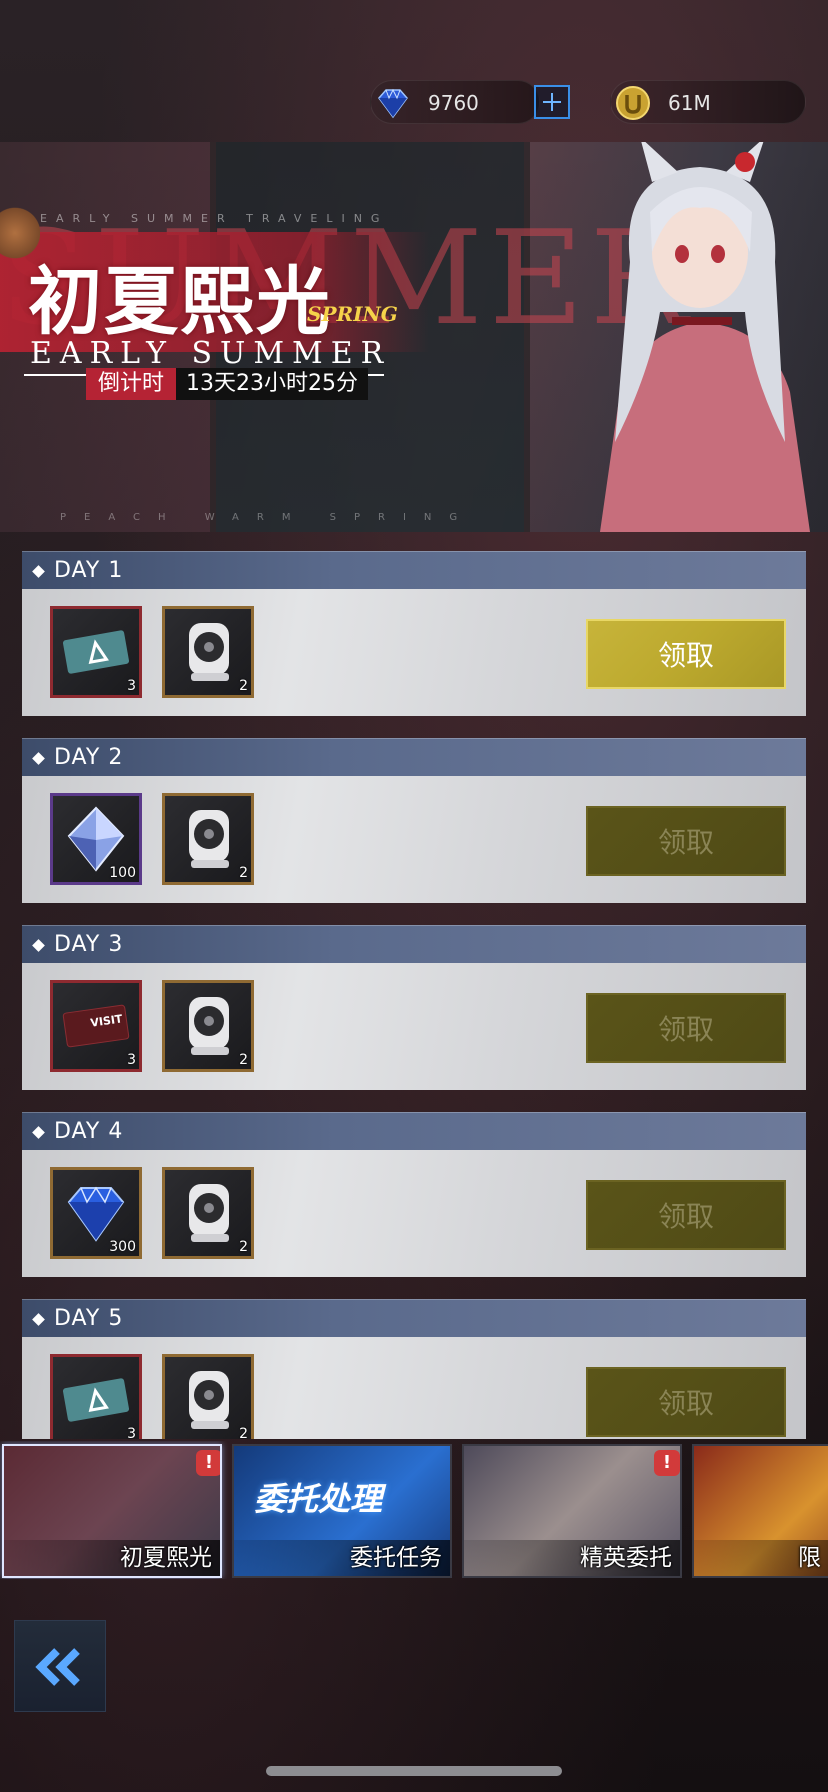  What do you see at coordinates (131, 384) in the screenshot?
I see `countdown-label: 倒计时` at bounding box center [131, 384].